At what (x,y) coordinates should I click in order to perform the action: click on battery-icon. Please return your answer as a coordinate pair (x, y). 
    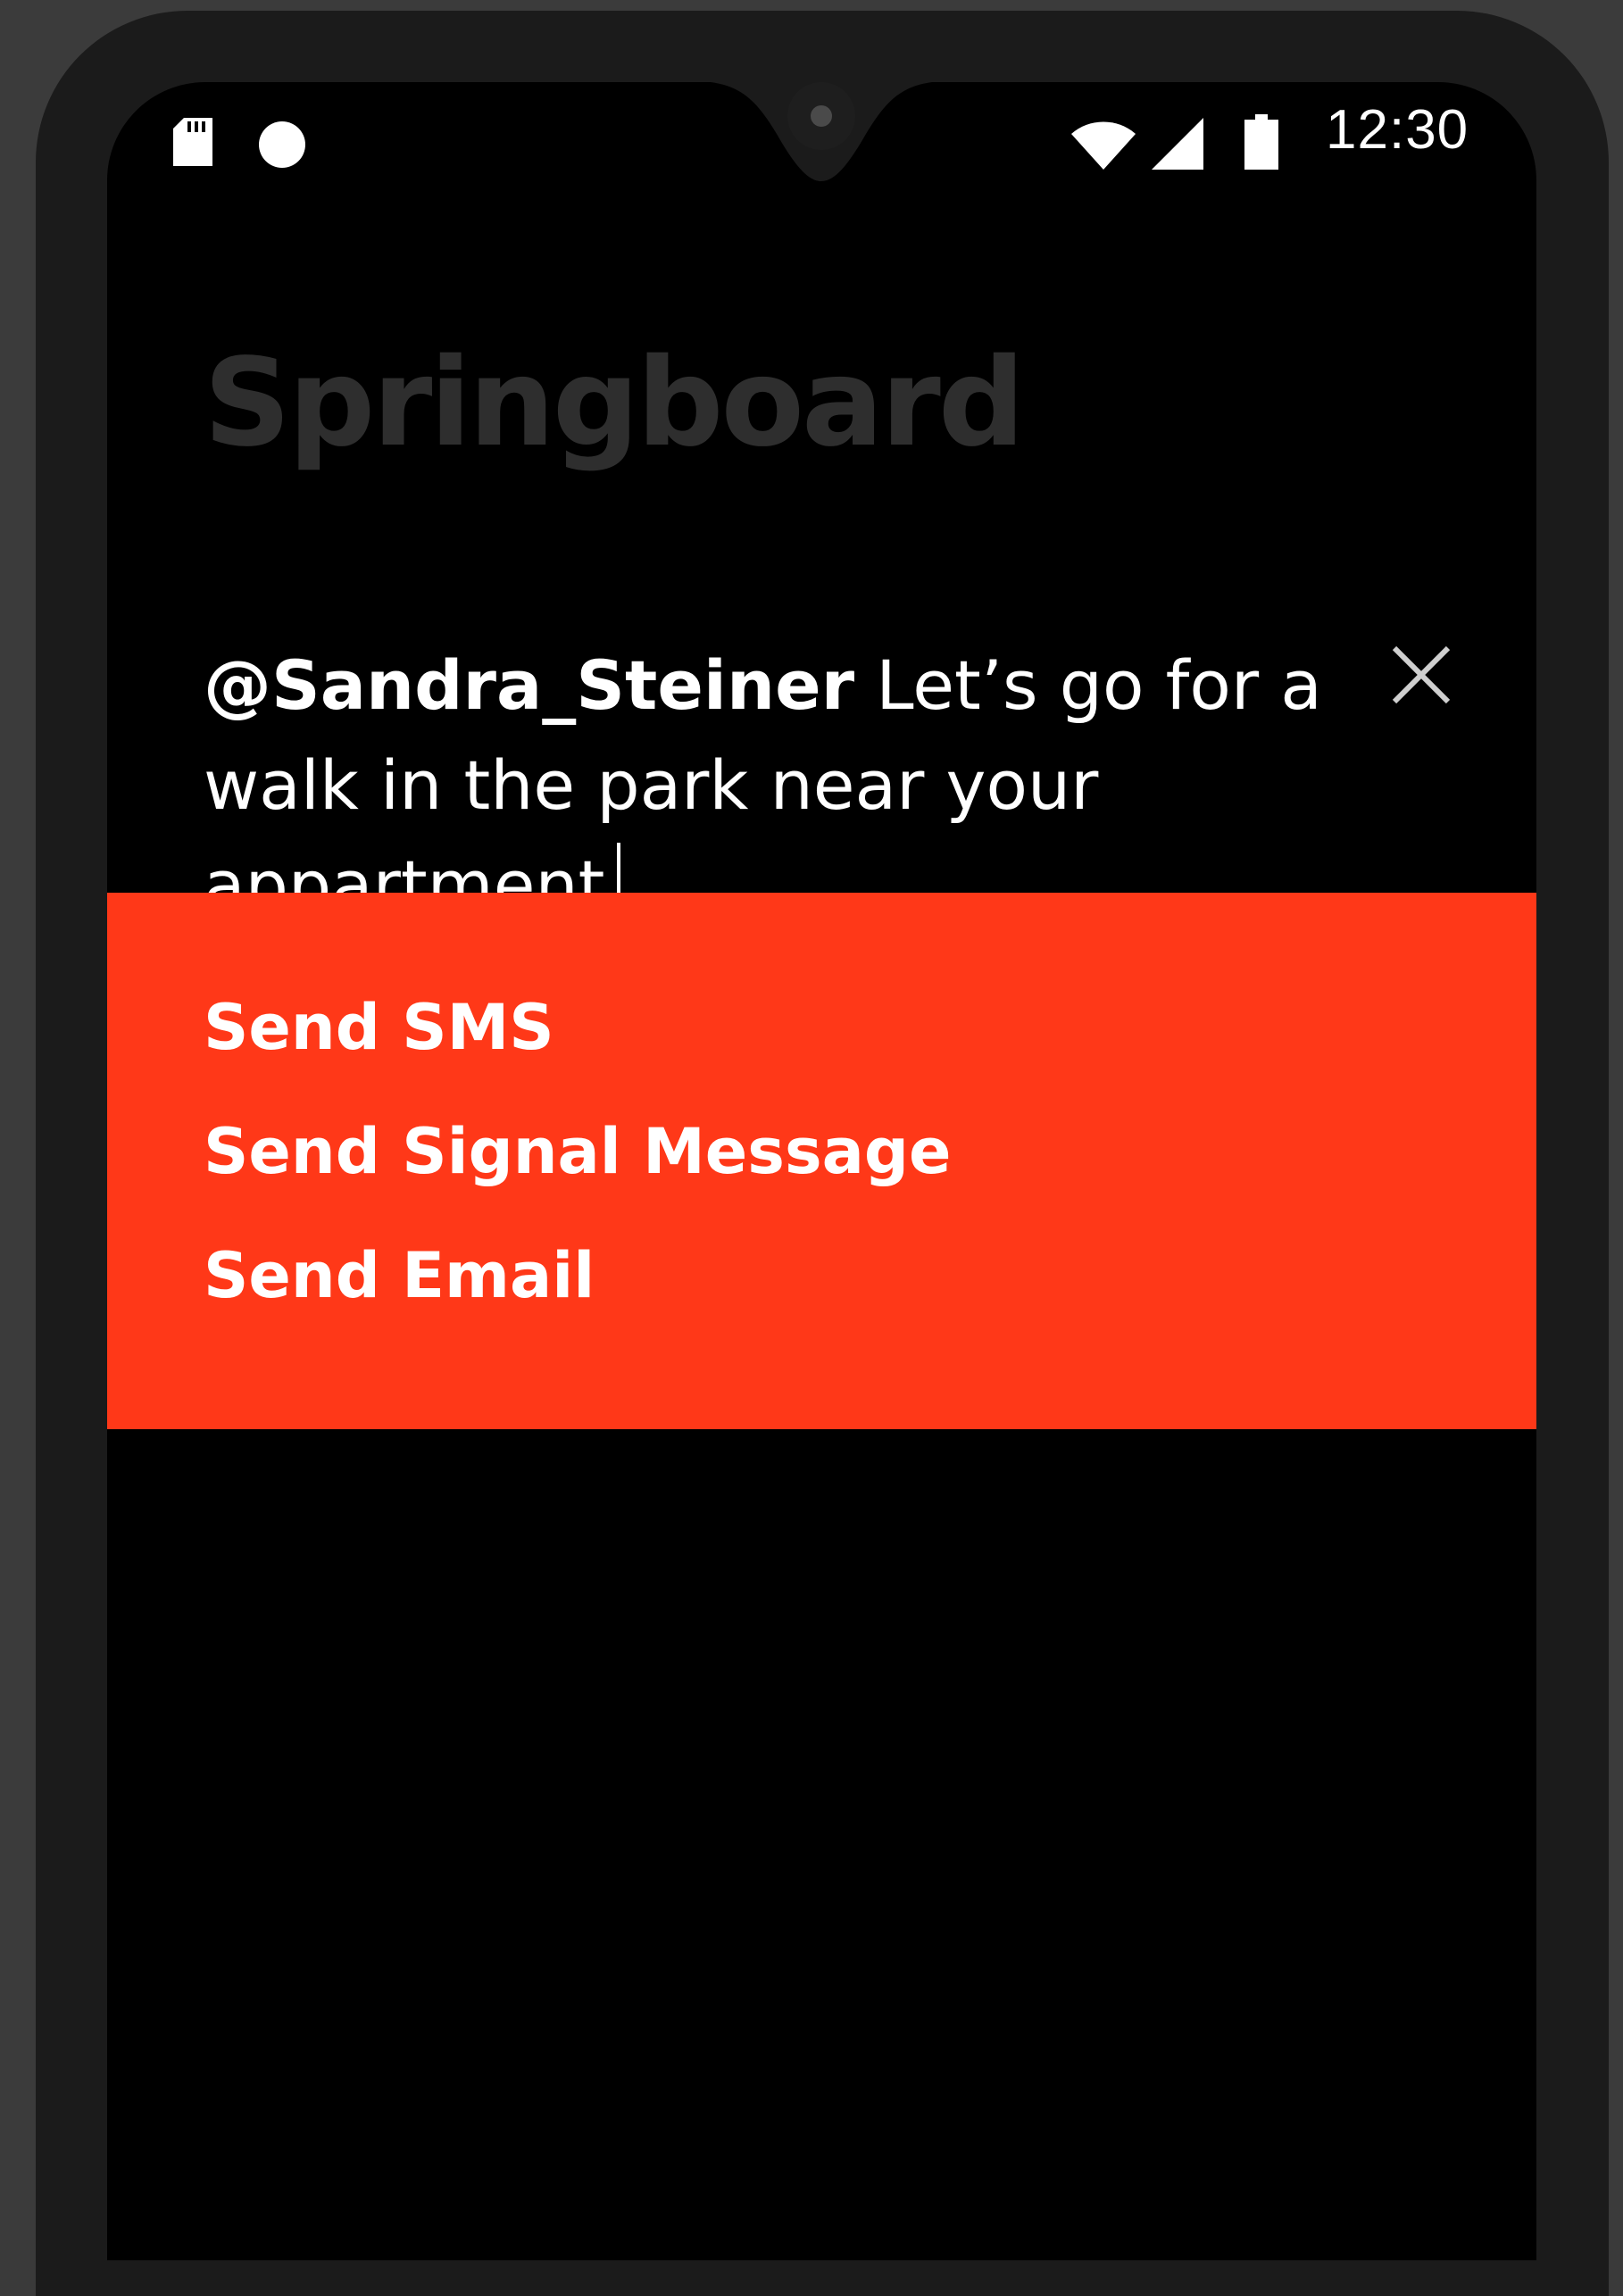
    Looking at the image, I should click on (1261, 142).